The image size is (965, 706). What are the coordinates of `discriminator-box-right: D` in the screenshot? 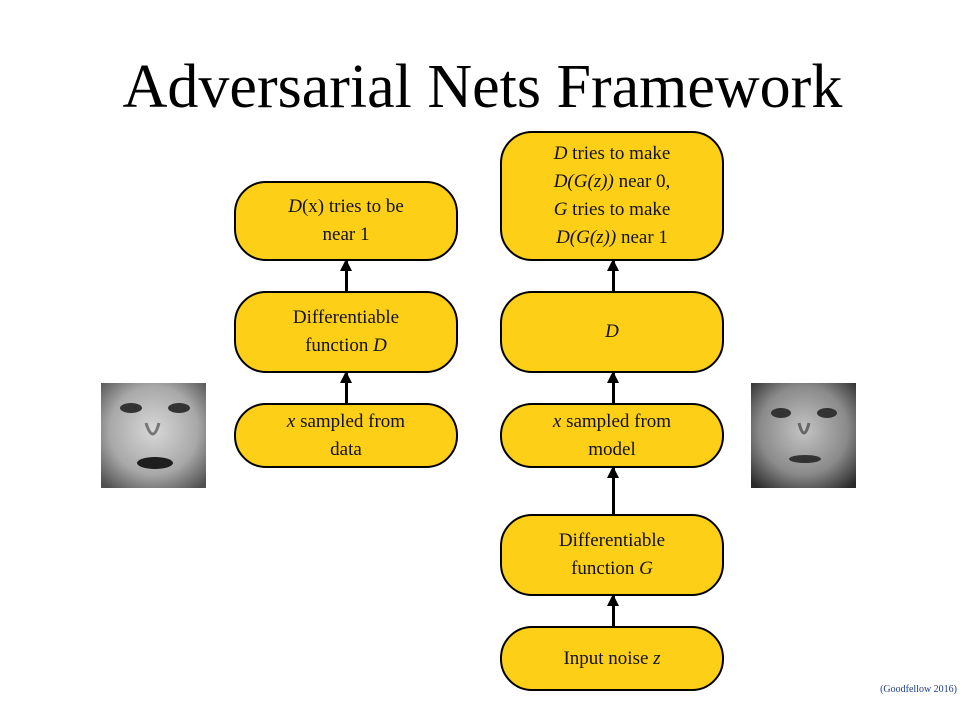 It's located at (612, 332).